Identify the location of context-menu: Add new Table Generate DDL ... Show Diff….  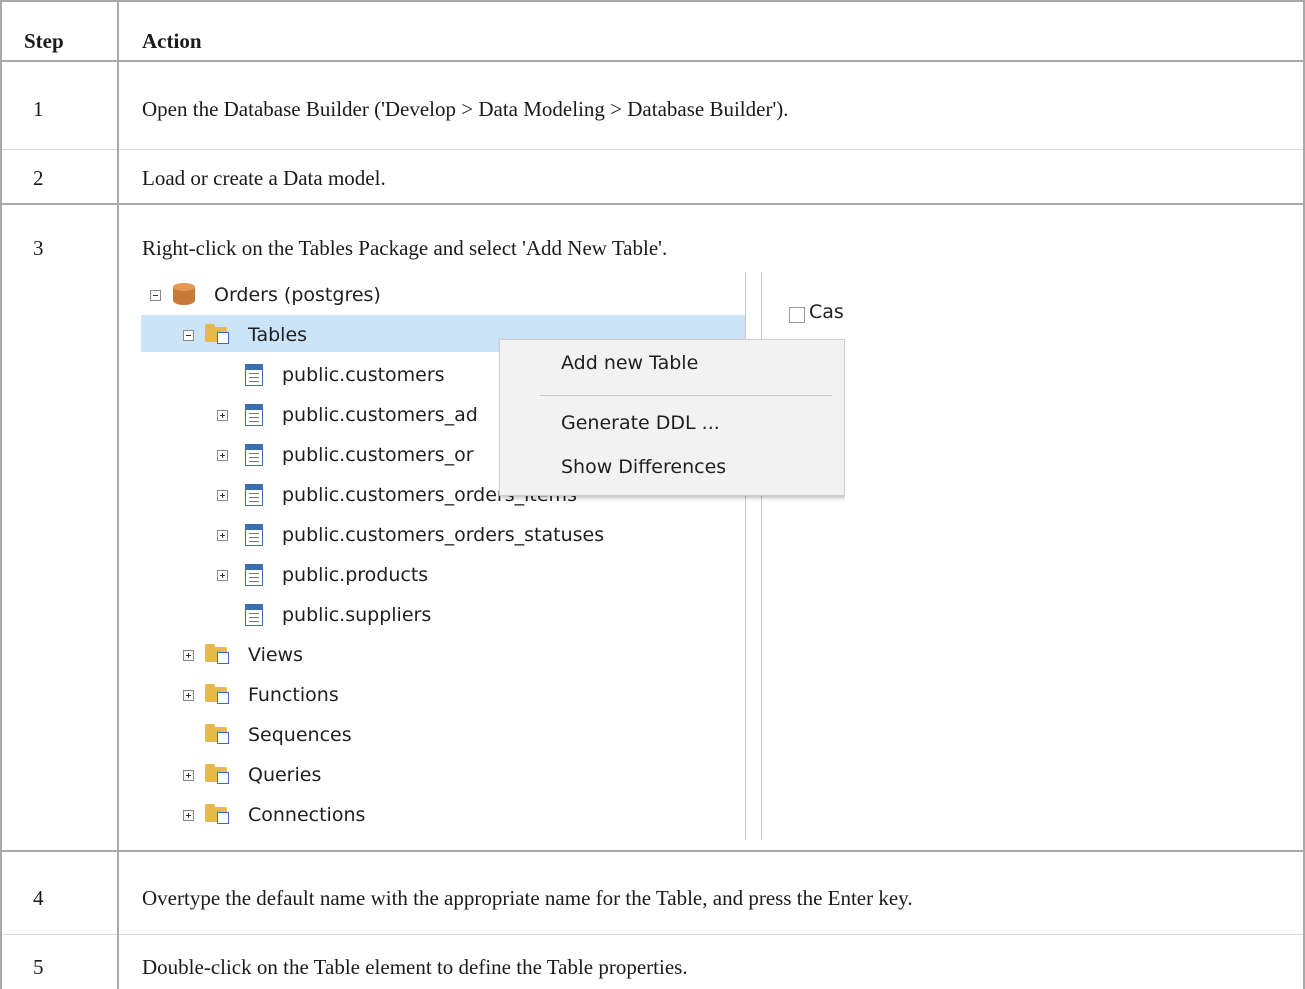
(672, 417).